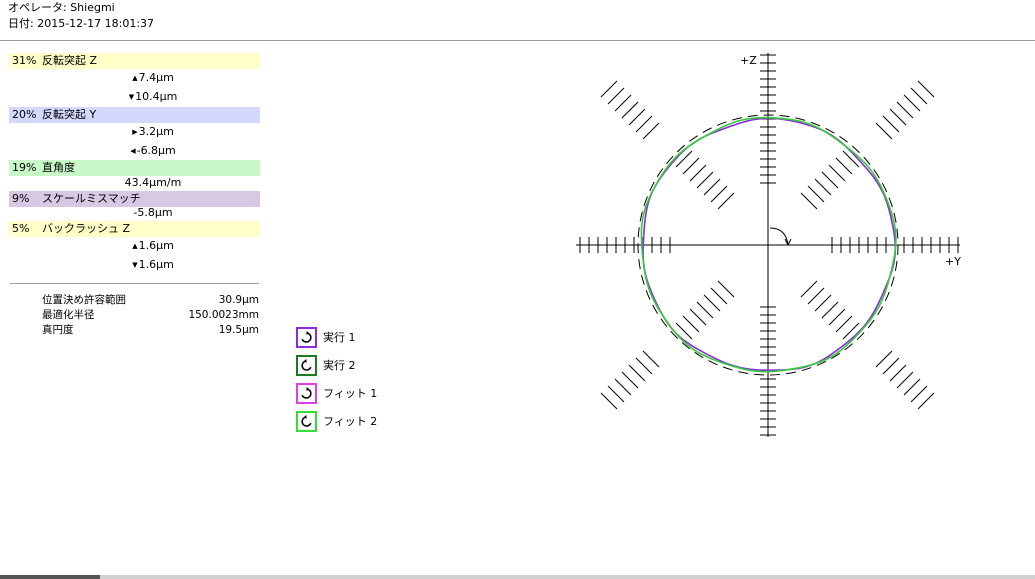 Image resolution: width=1035 pixels, height=579 pixels. What do you see at coordinates (68, 315) in the screenshot?
I see `summary-label: 最適化半径` at bounding box center [68, 315].